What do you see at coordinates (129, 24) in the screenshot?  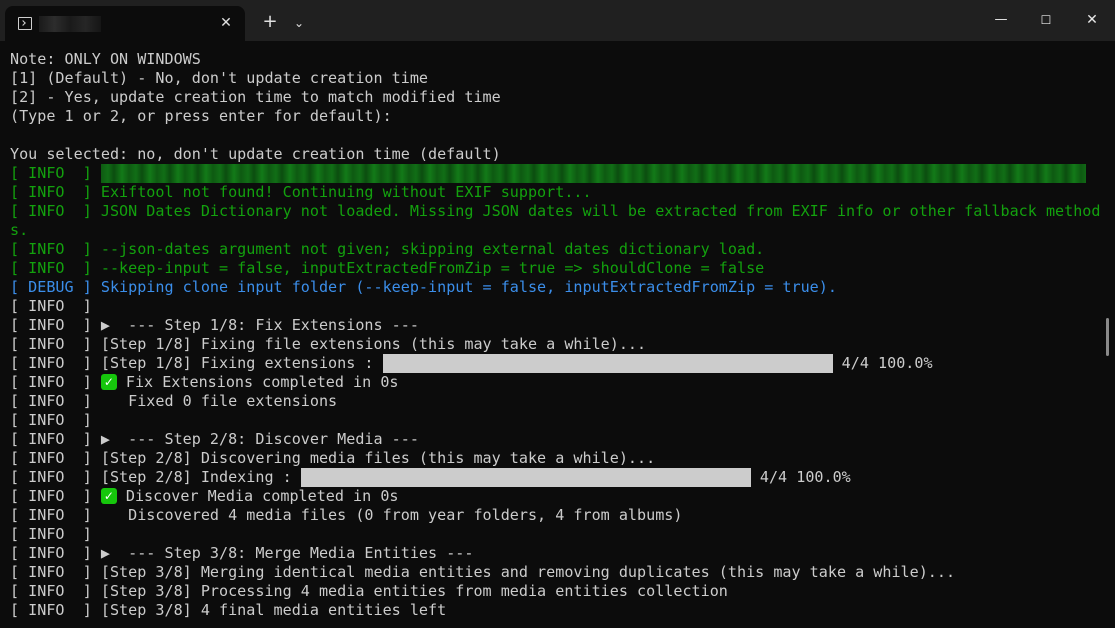 I see `tab-title` at bounding box center [129, 24].